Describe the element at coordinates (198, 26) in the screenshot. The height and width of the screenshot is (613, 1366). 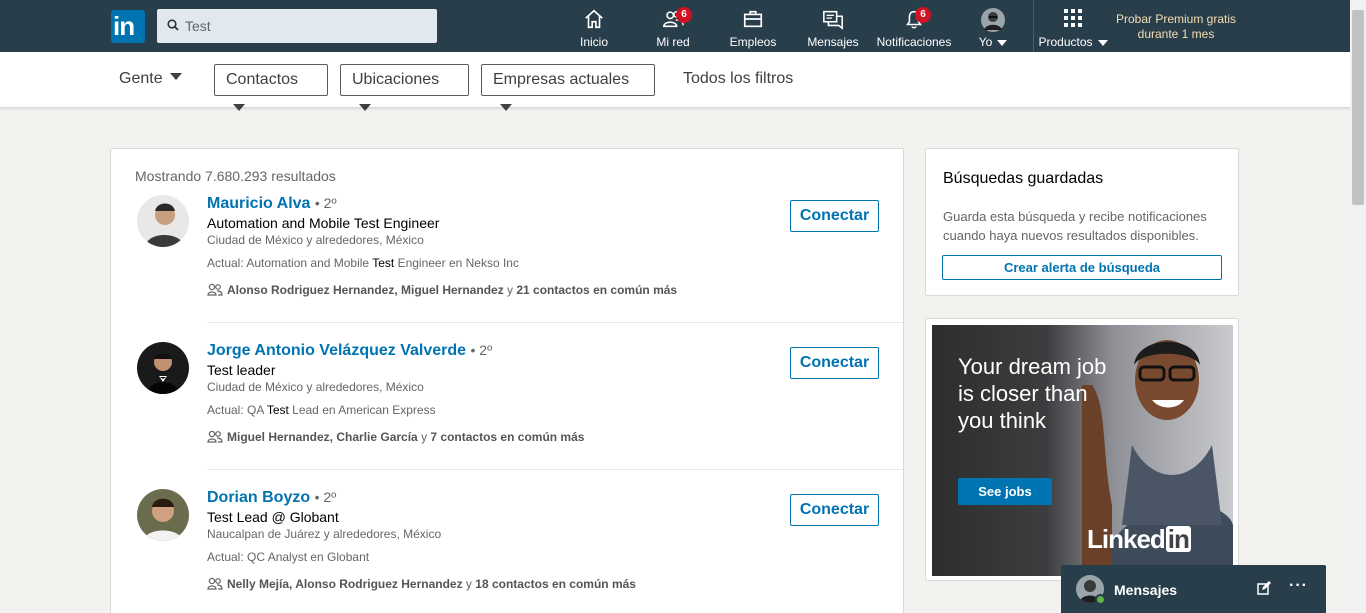
I see `search-value: Test` at that location.